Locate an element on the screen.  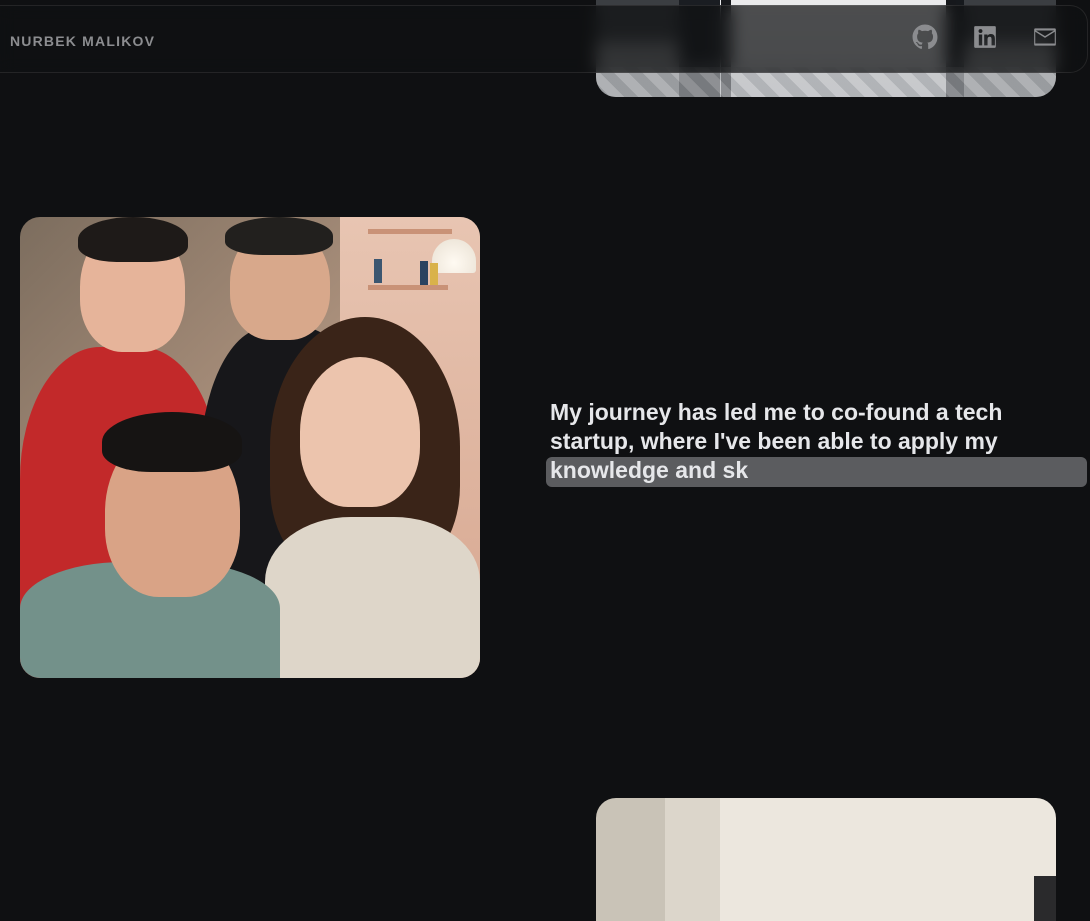
photo-face is located at coordinates (360, 432).